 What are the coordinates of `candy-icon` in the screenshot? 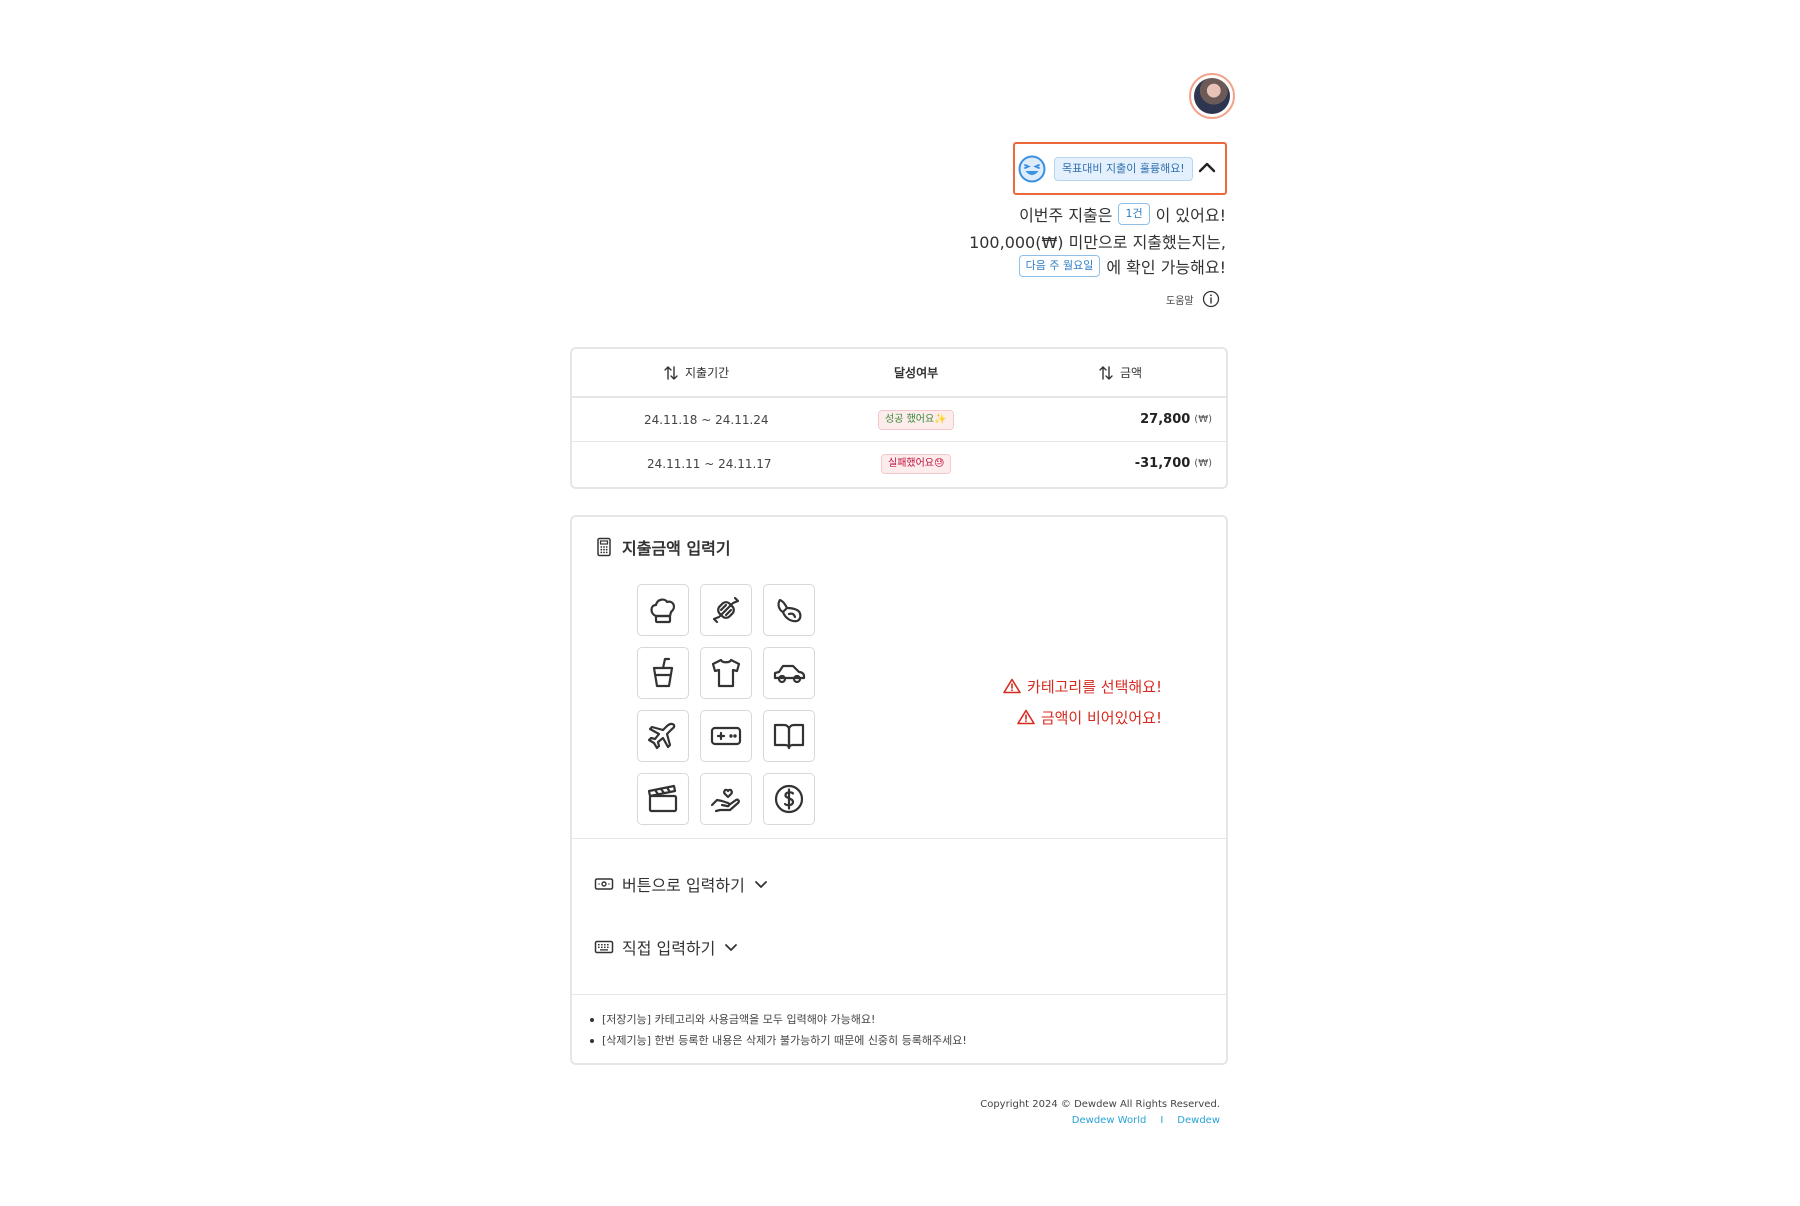 It's located at (726, 610).